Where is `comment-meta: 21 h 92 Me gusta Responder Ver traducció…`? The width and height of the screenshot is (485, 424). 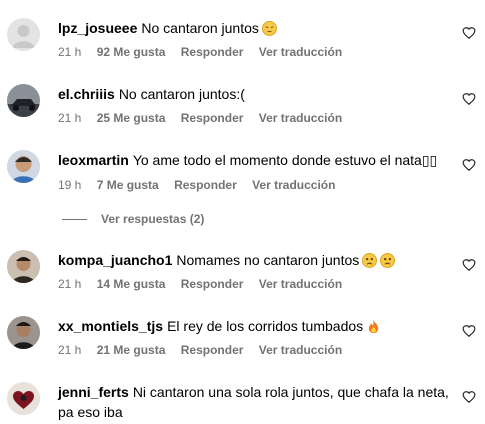
comment-meta: 21 h 92 Me gusta Responder Ver traducció… is located at coordinates (206, 52).